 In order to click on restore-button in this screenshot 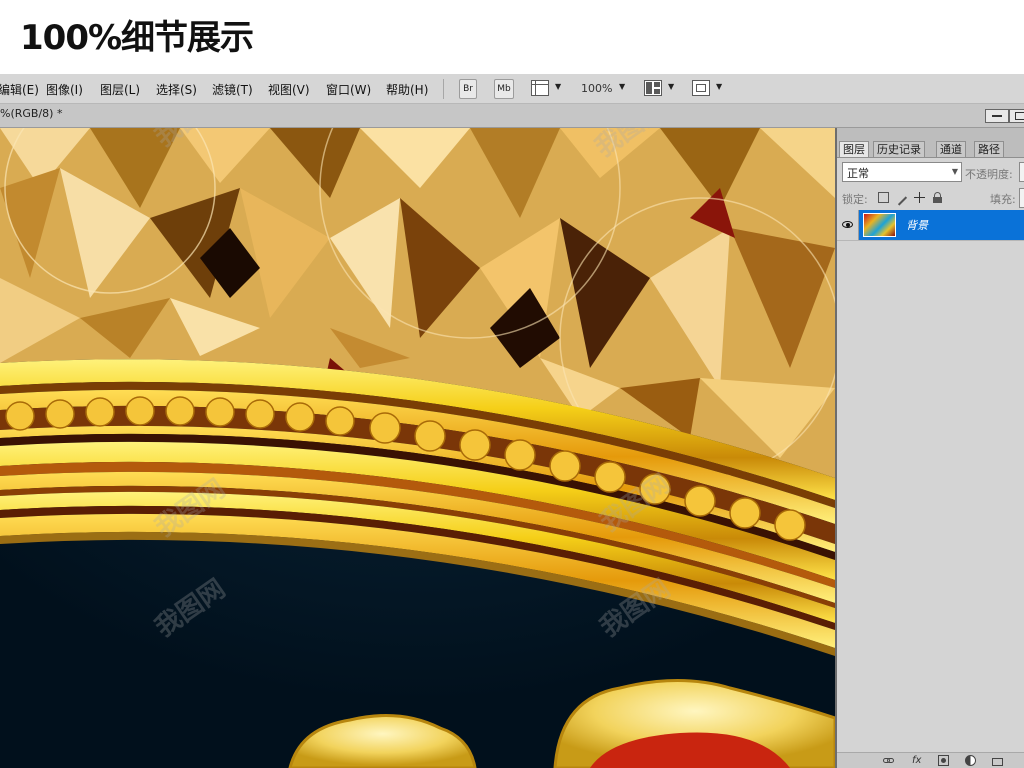, I will do `click(1016, 116)`.